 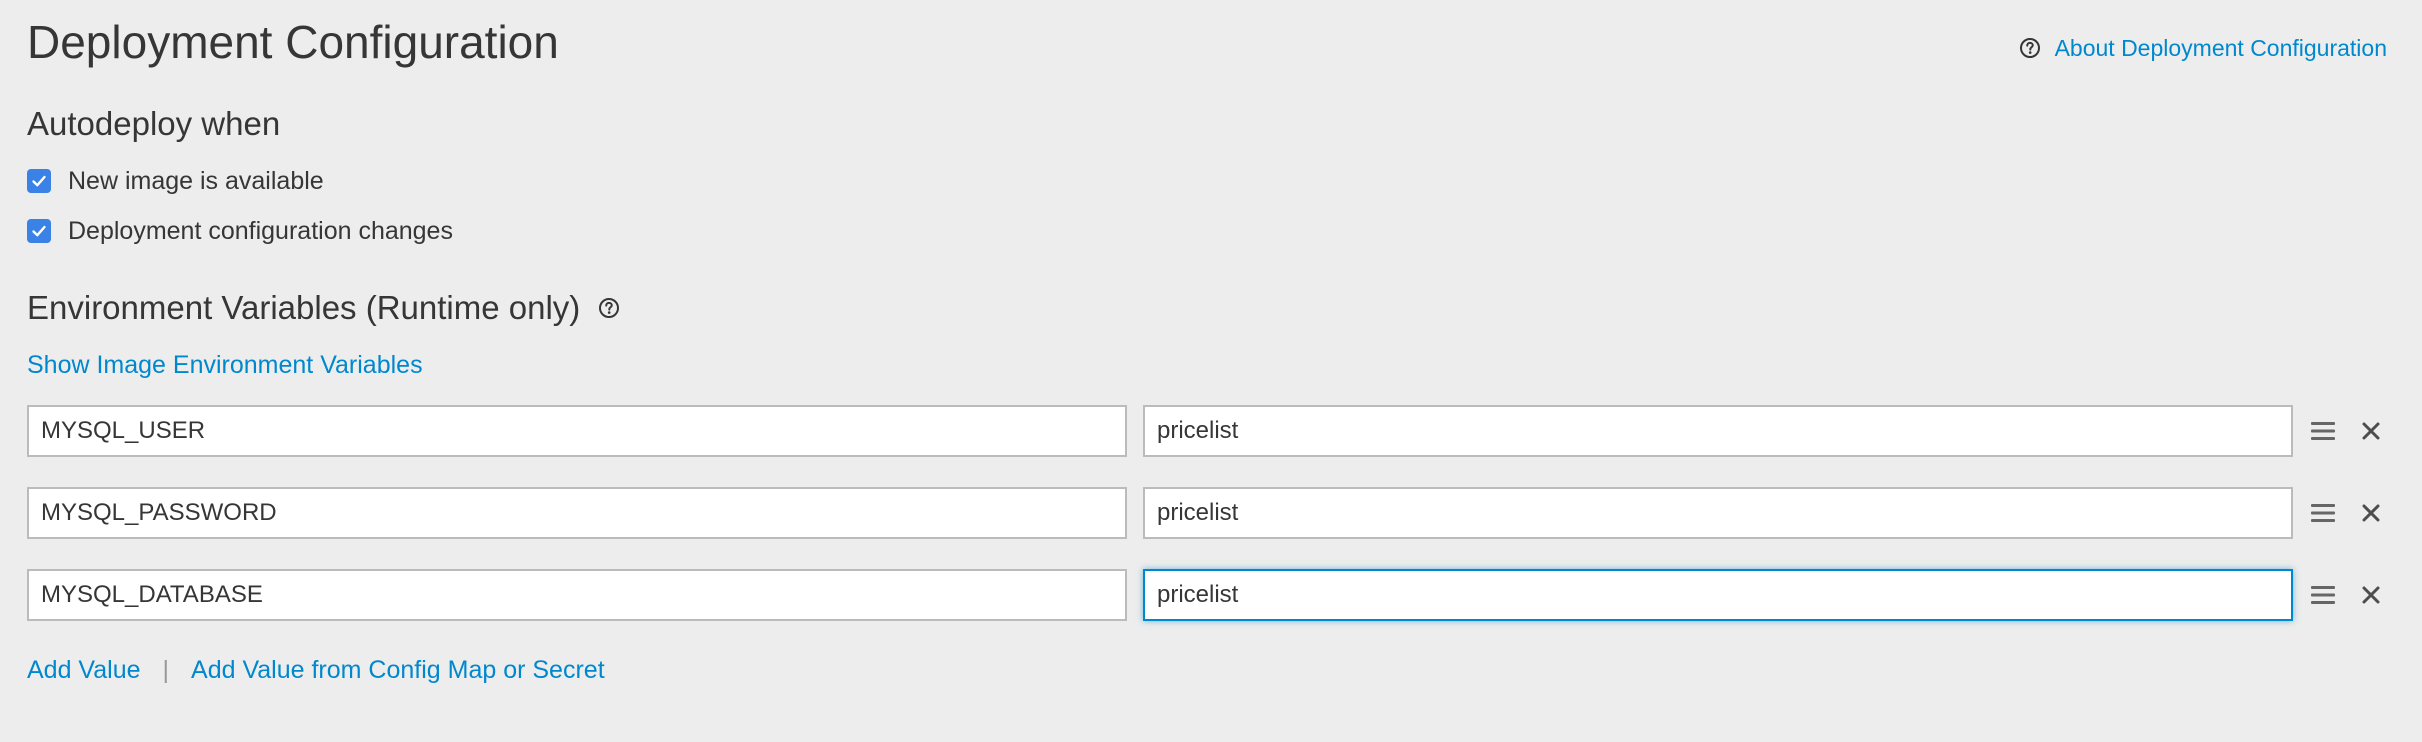 I want to click on new-image-label: New image is available, so click(x=196, y=181).